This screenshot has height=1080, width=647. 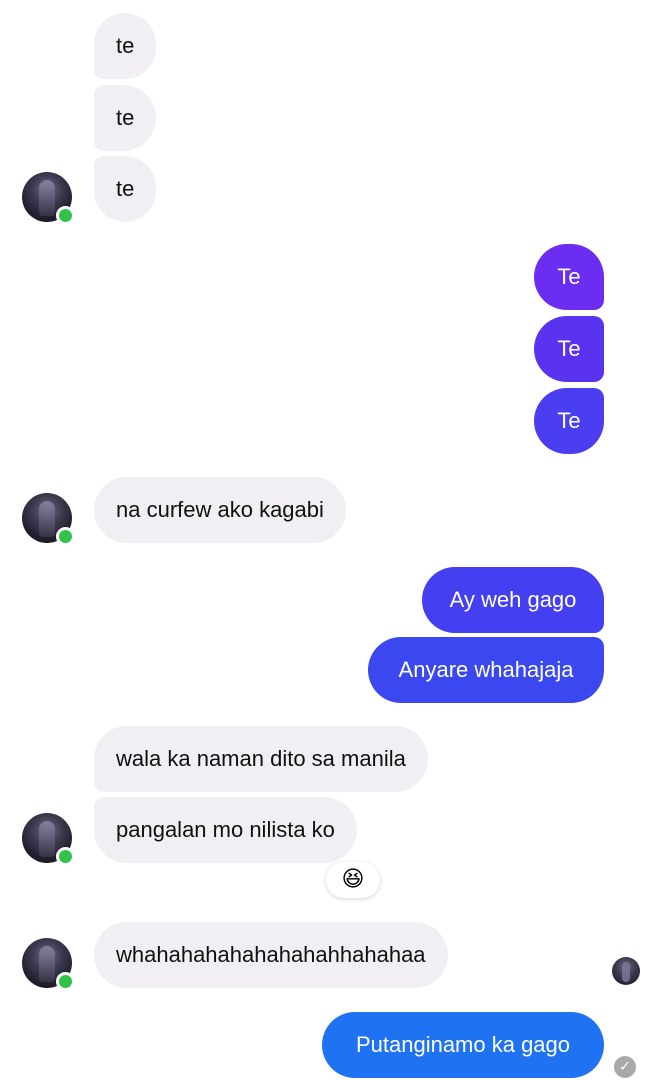 I want to click on incoming-message: whahahahahahahahahhahahaa, so click(x=271, y=955).